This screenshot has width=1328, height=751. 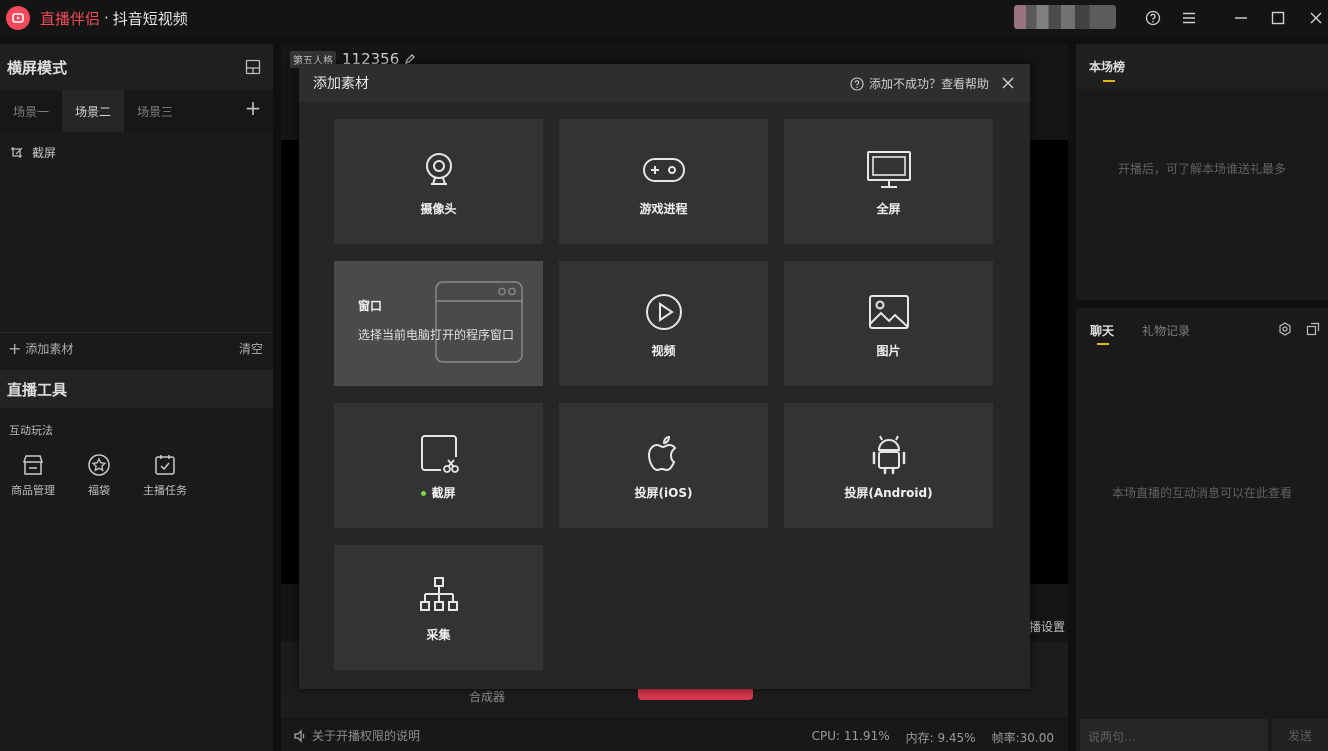 I want to click on source-card-screenshot: 截屏, so click(x=438, y=465).